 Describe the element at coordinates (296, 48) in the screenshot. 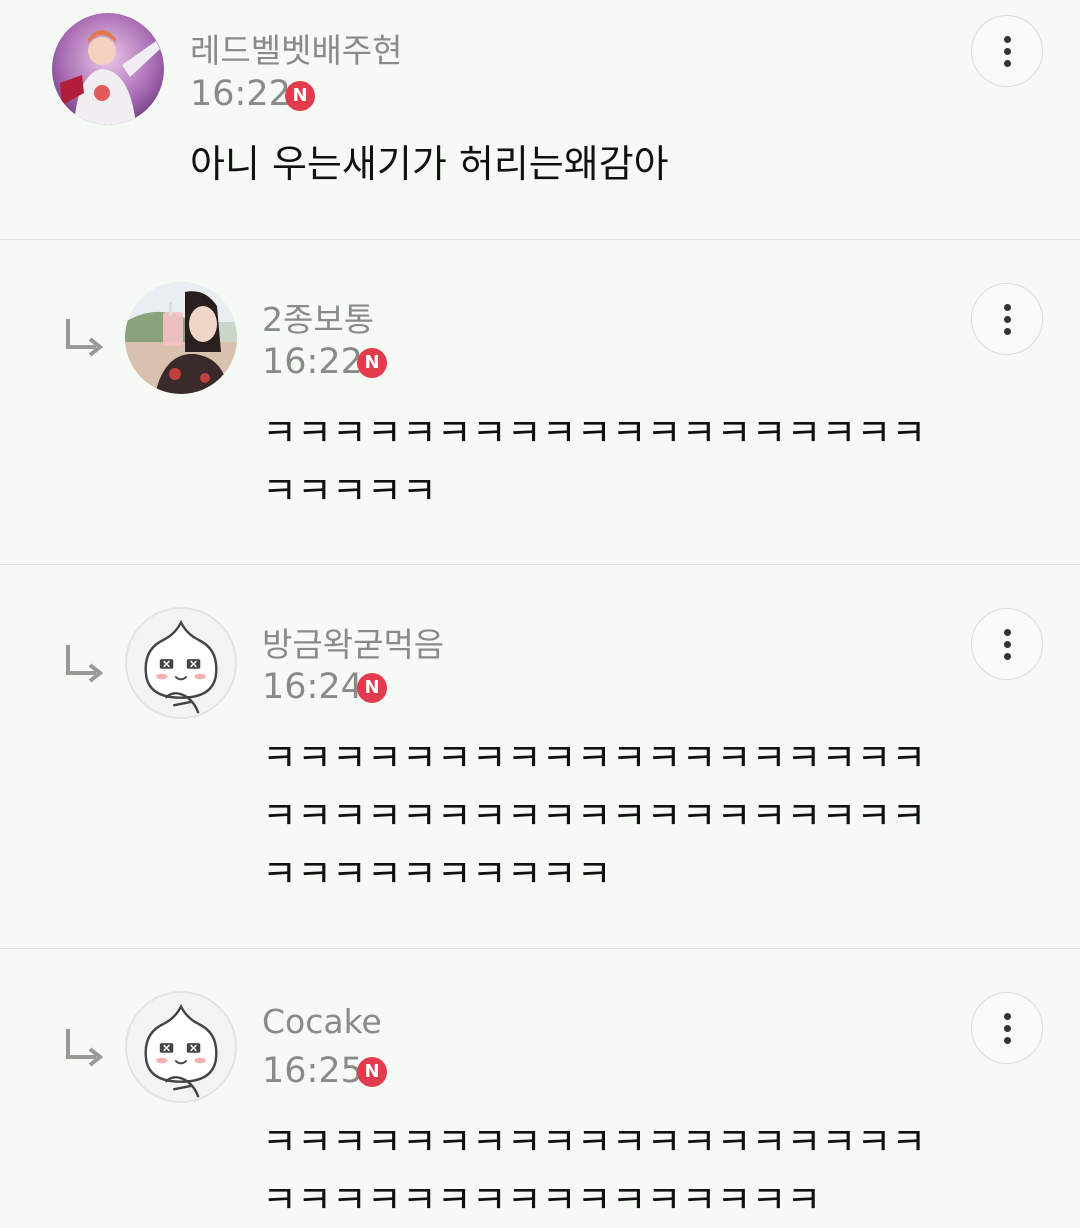

I see `author-name: 레드벨벳배주현` at that location.